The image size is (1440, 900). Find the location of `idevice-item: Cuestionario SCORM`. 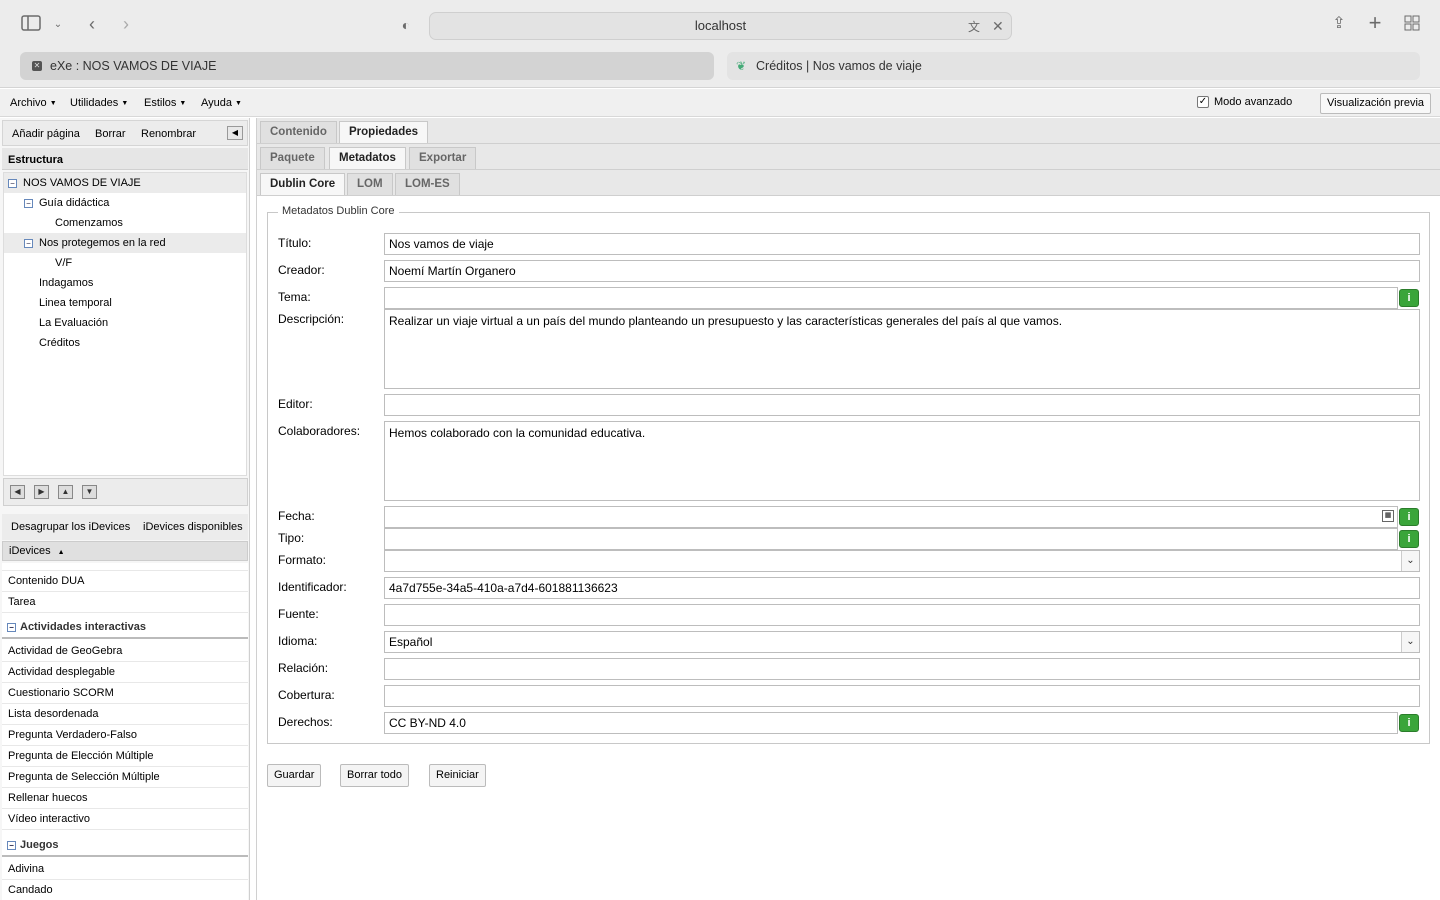

idevice-item: Cuestionario SCORM is located at coordinates (125, 693).